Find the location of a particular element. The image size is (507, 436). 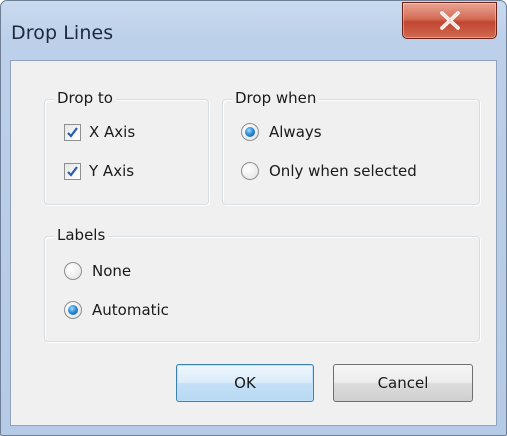

y-axis-checkbox-row: Y Axis is located at coordinates (99, 171).